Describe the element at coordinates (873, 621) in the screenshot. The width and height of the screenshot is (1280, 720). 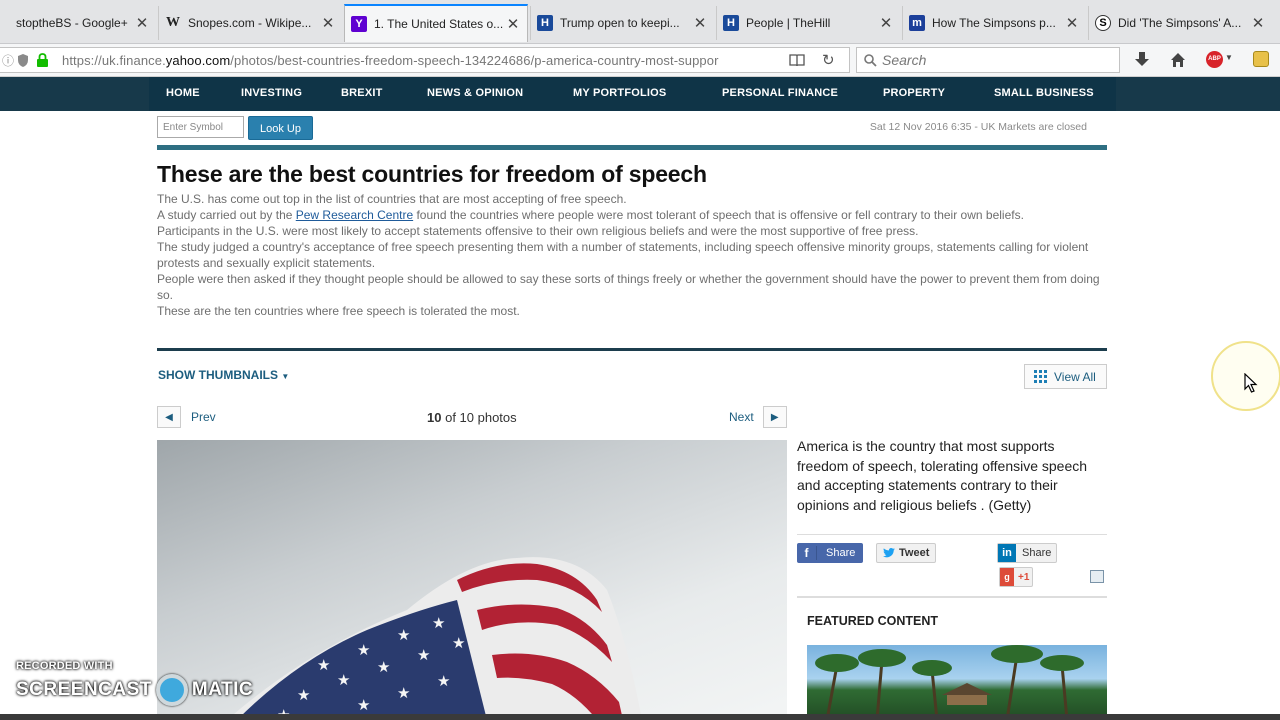
I see `featured-content-heading: FEATURED CONTENT` at that location.